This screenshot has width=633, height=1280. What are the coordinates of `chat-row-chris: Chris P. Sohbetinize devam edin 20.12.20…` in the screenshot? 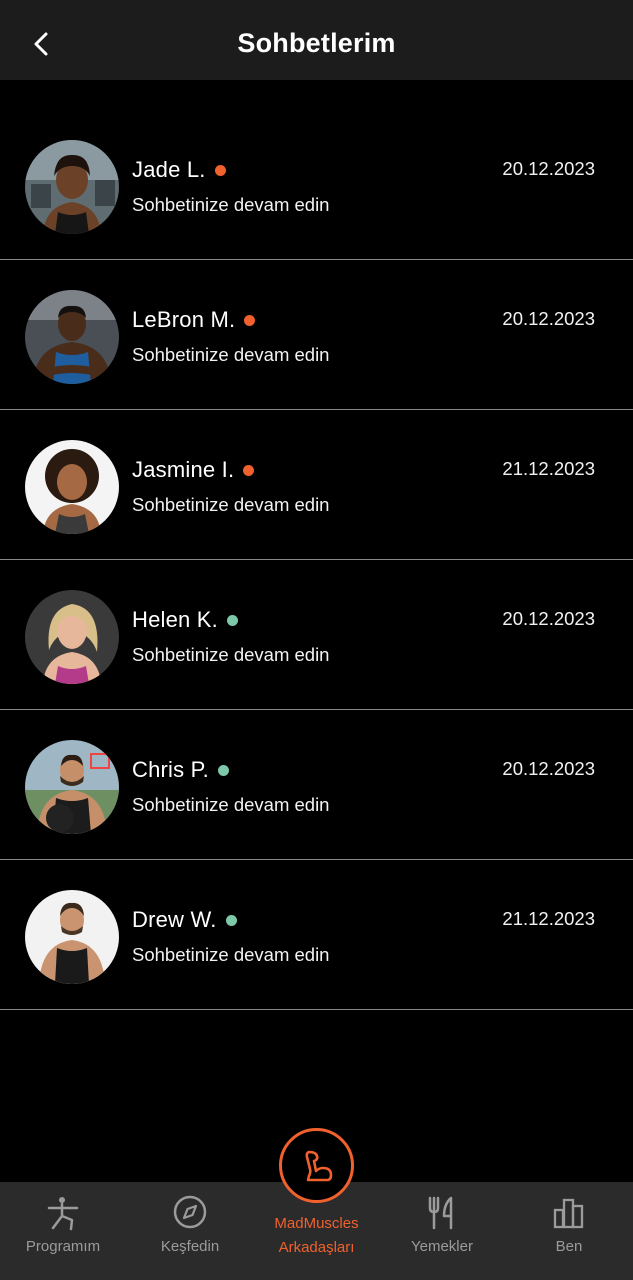 It's located at (316, 785).